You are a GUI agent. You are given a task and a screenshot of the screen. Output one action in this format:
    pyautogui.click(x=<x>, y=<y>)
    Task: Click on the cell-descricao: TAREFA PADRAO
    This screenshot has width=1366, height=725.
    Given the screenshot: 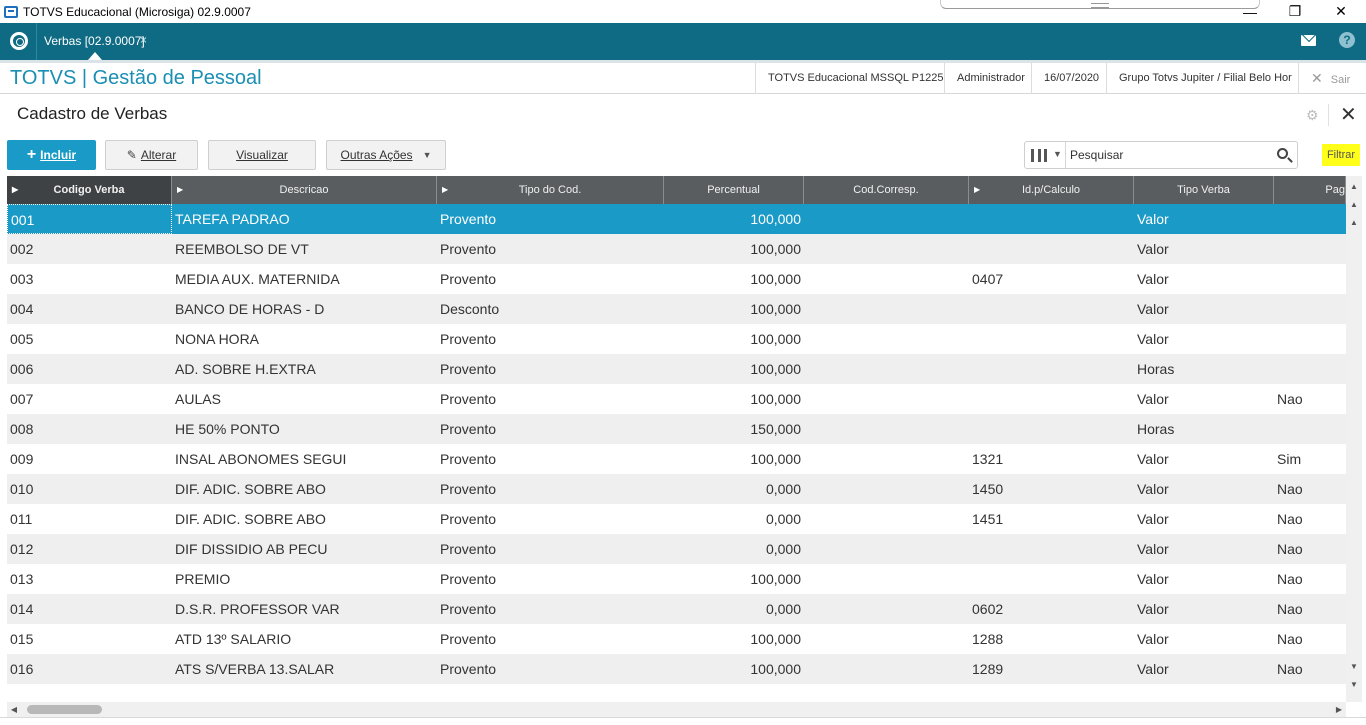 What is the action you would take?
    pyautogui.click(x=232, y=219)
    